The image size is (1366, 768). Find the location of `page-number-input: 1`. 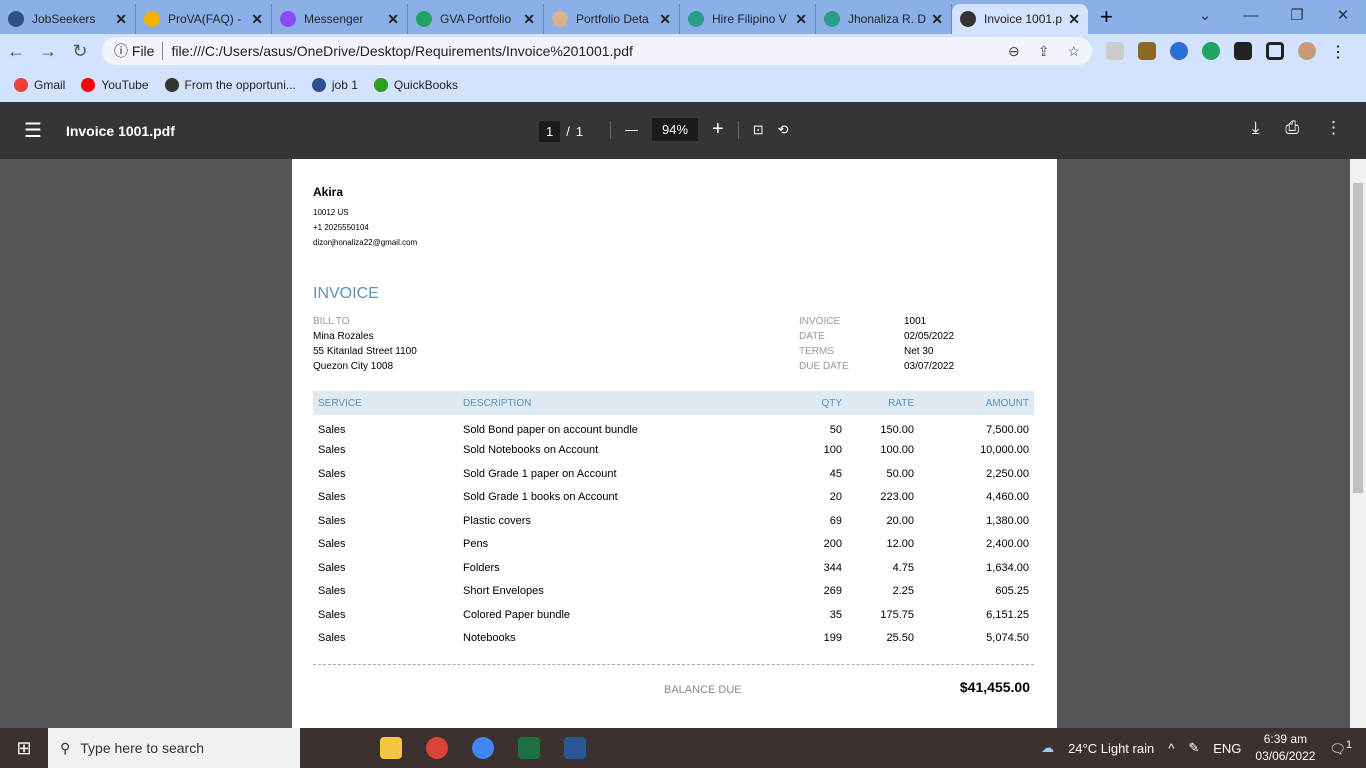

page-number-input: 1 is located at coordinates (550, 131).